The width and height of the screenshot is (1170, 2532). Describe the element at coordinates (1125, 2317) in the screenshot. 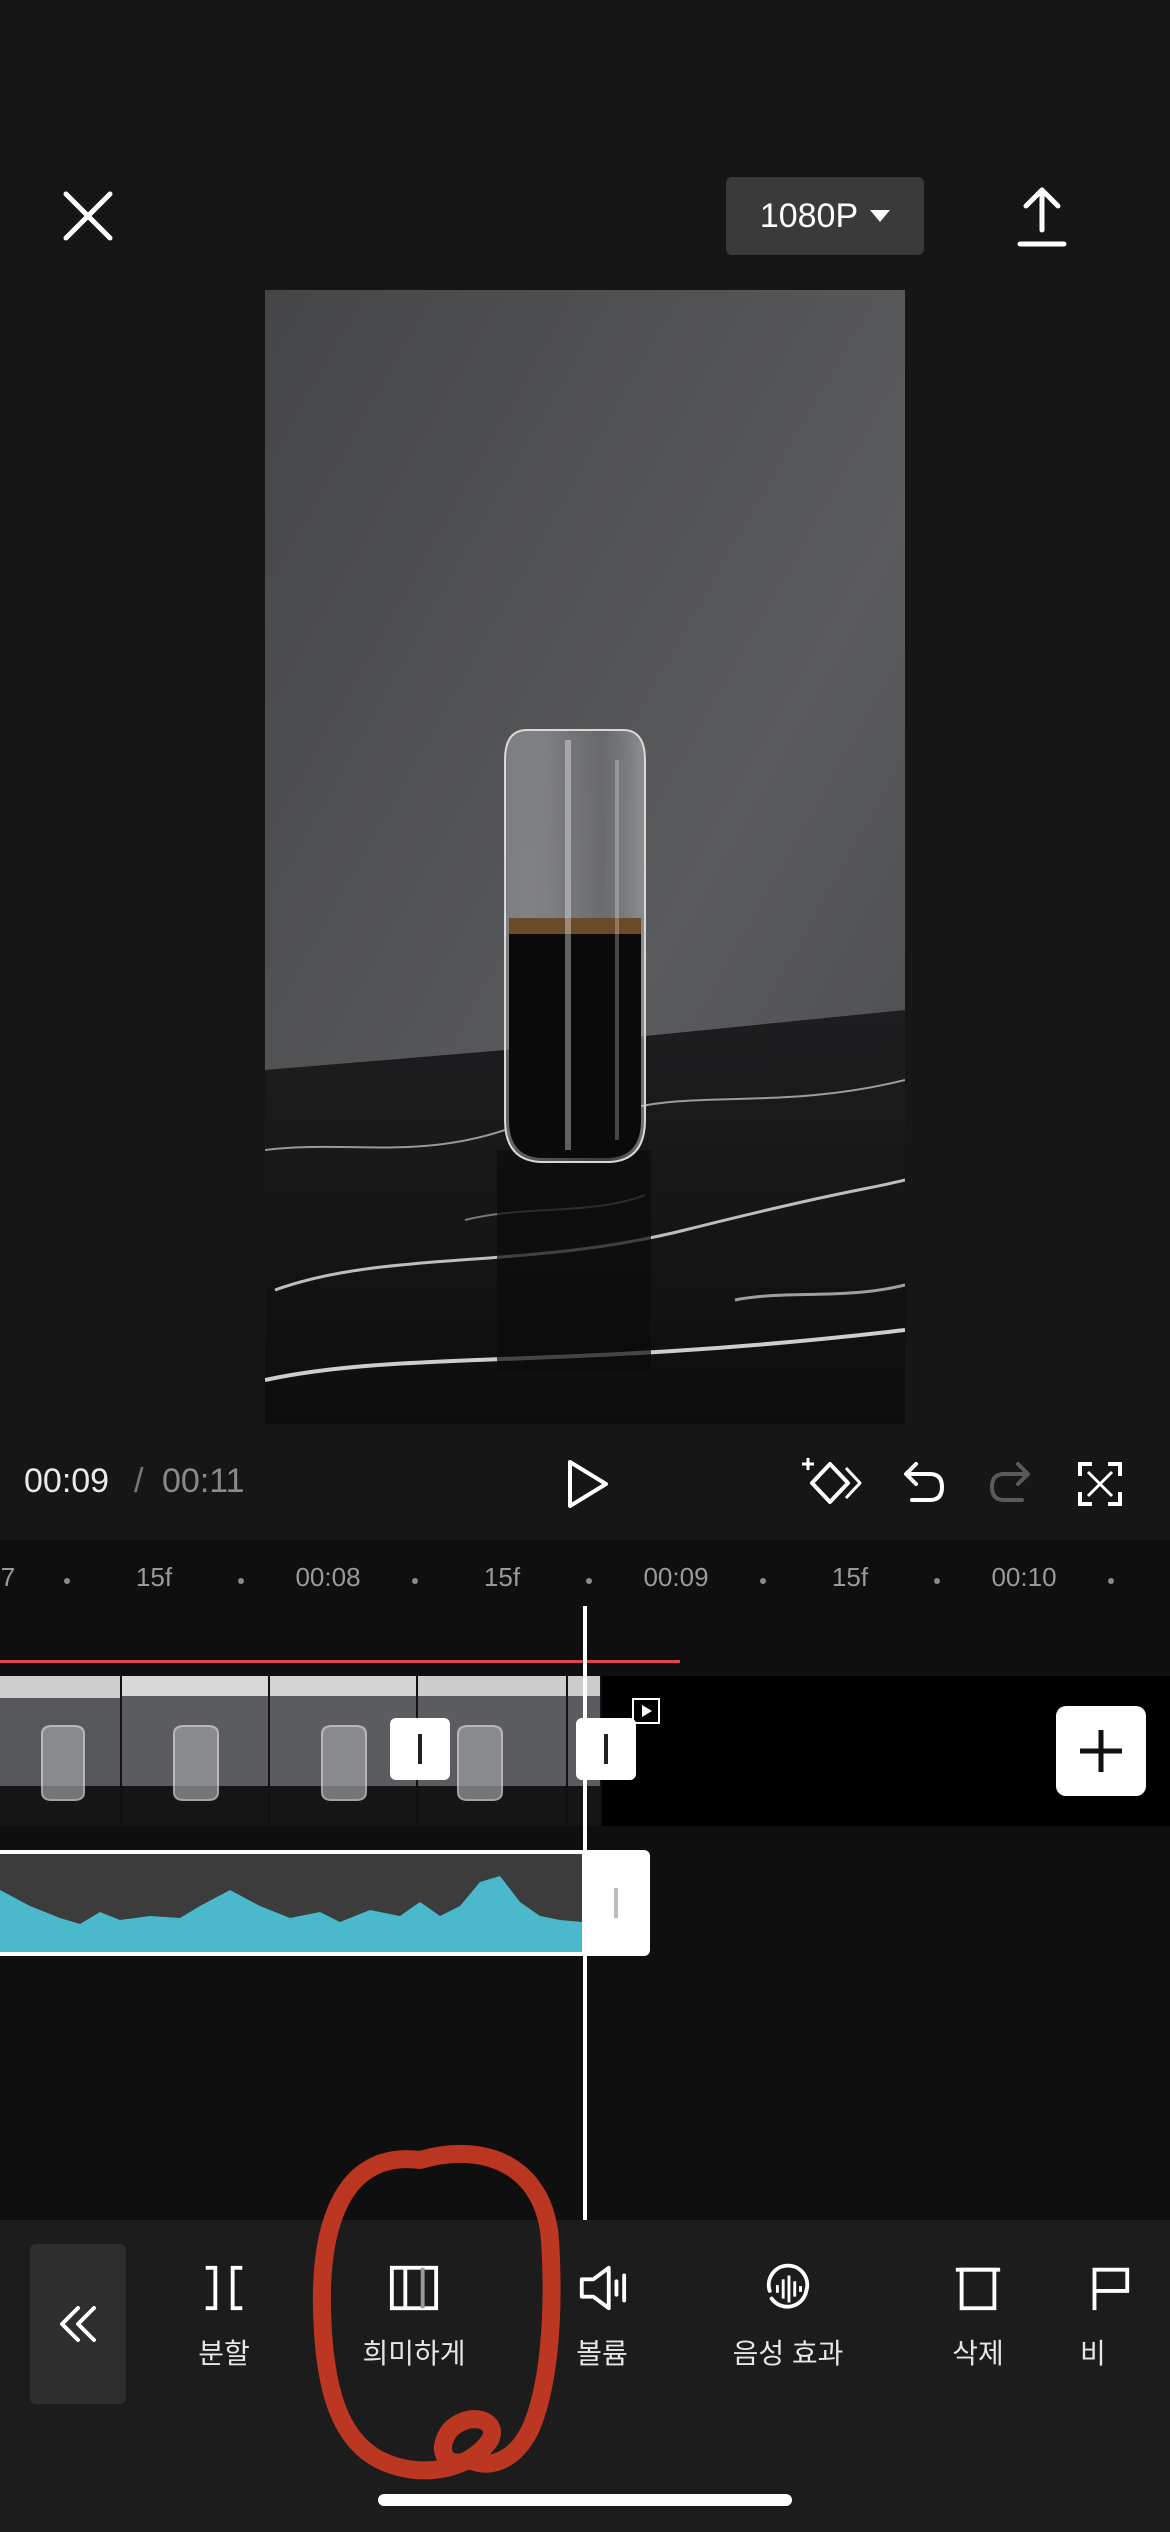

I see `tool-more: 비` at that location.